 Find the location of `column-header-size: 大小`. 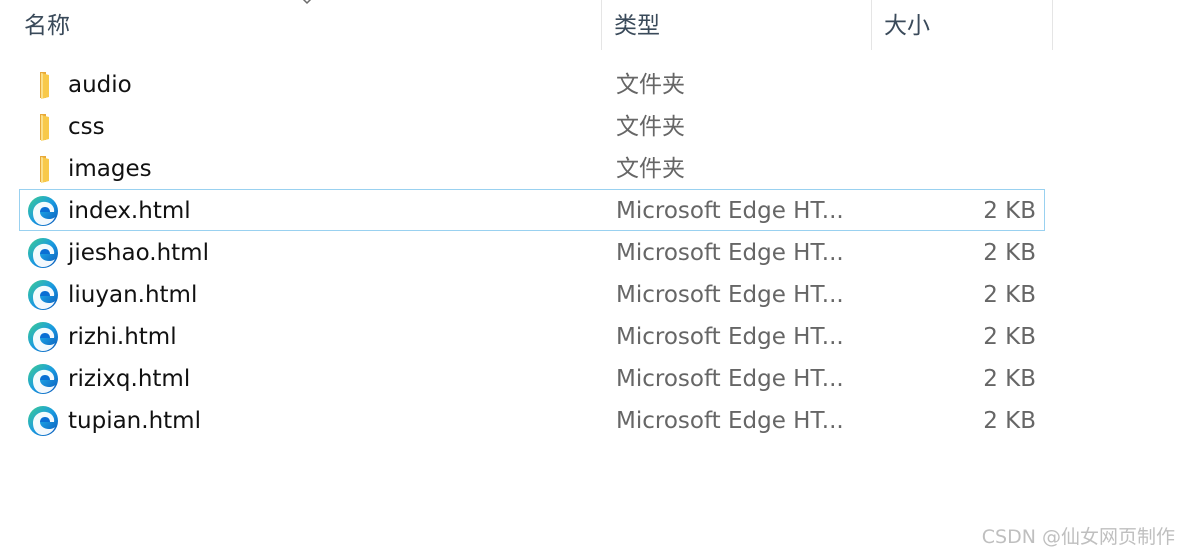

column-header-size: 大小 is located at coordinates (962, 25).